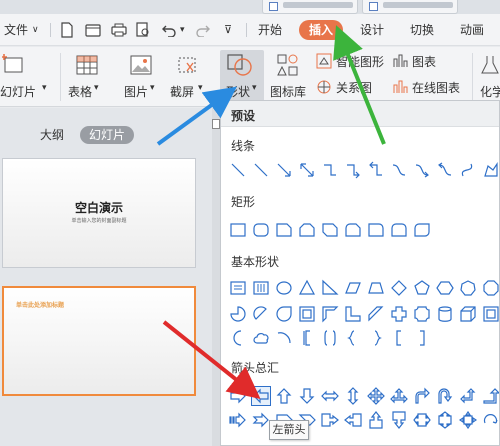 The height and width of the screenshot is (446, 500). What do you see at coordinates (242, 77) in the screenshot?
I see `shape-button: 形状 ▾` at bounding box center [242, 77].